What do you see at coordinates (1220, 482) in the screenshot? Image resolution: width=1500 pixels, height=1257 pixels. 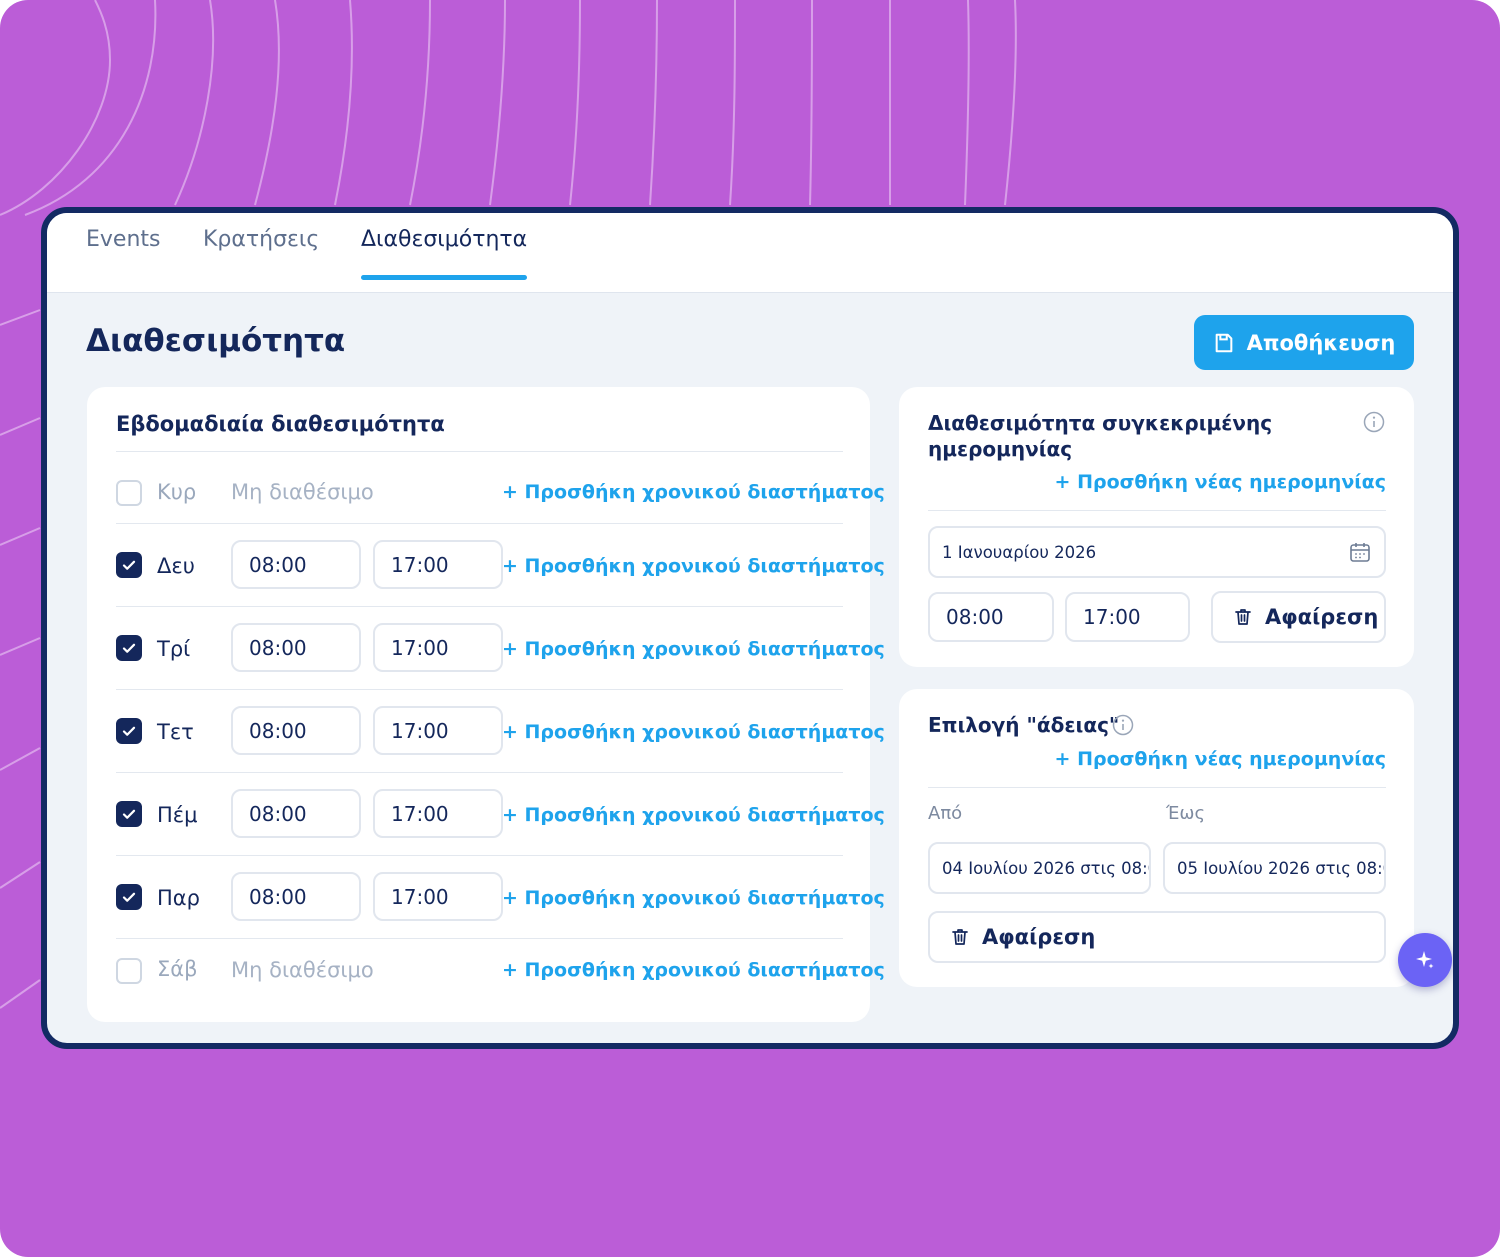 I see `add-date-link: + Προσθήκη νέας ημερομηνίας` at bounding box center [1220, 482].